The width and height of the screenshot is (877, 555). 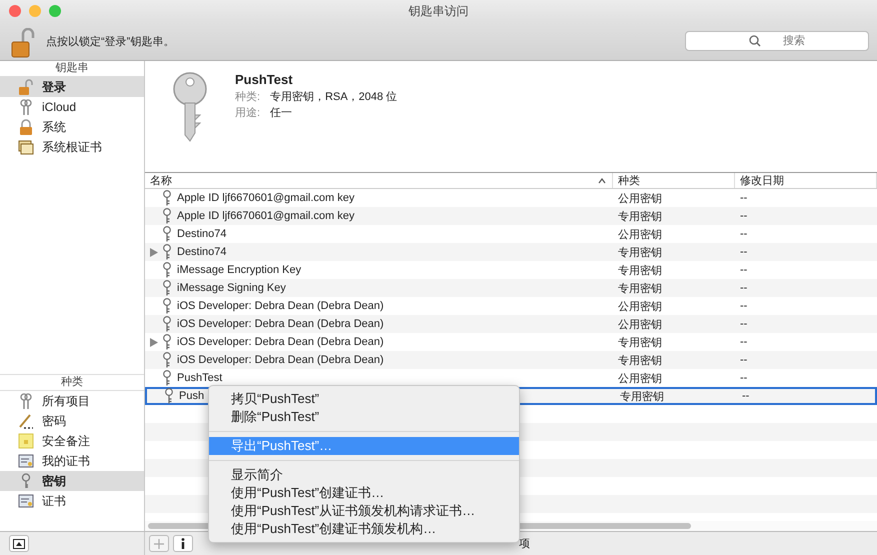 I want to click on table-cell: PushTest, so click(x=199, y=378).